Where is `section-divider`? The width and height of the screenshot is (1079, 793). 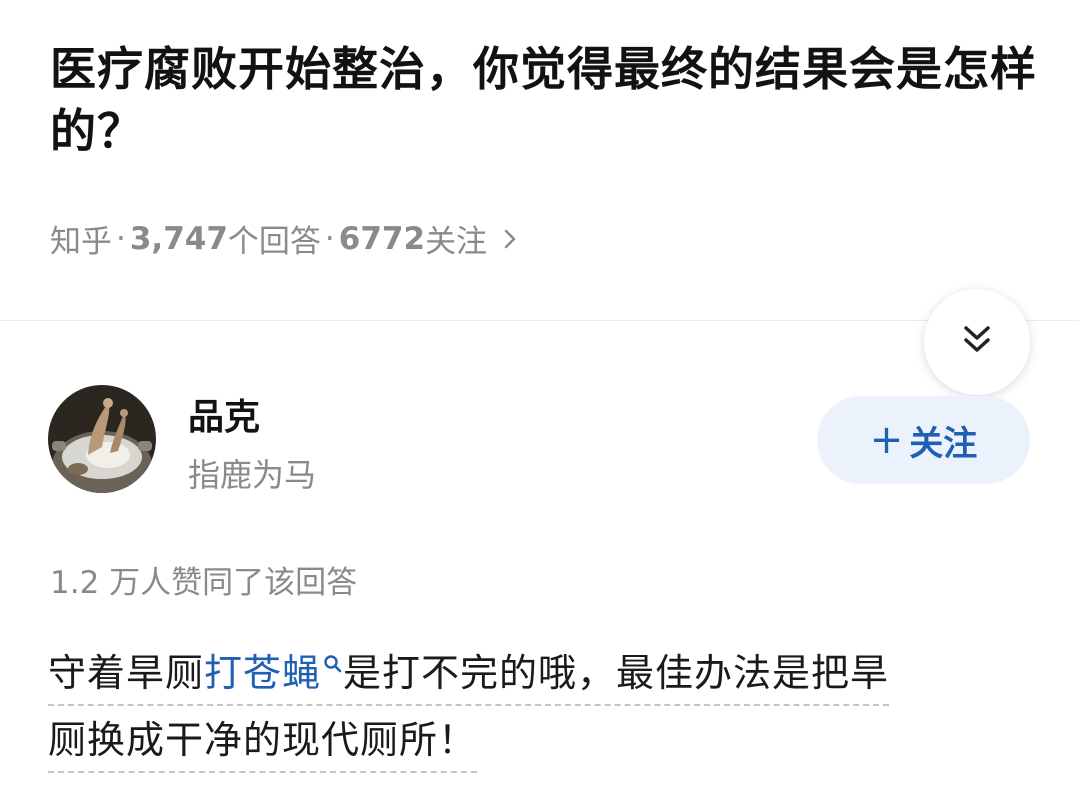 section-divider is located at coordinates (539, 320).